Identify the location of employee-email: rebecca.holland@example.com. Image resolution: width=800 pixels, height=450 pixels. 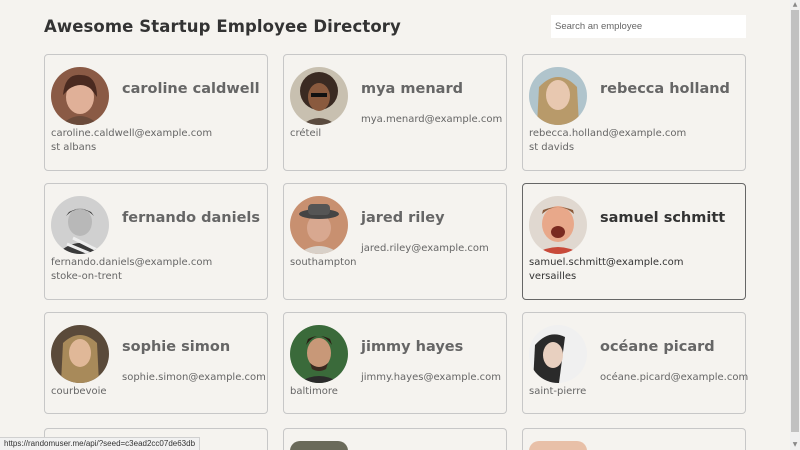
(608, 133).